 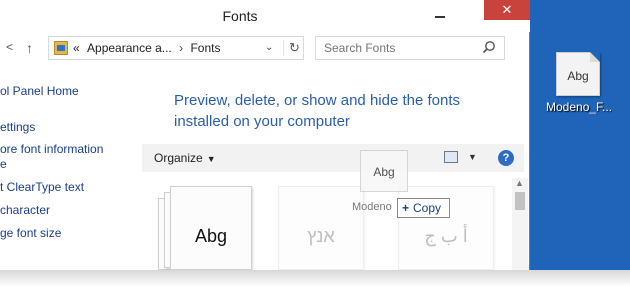 I want to click on minimize-button, so click(x=440, y=15).